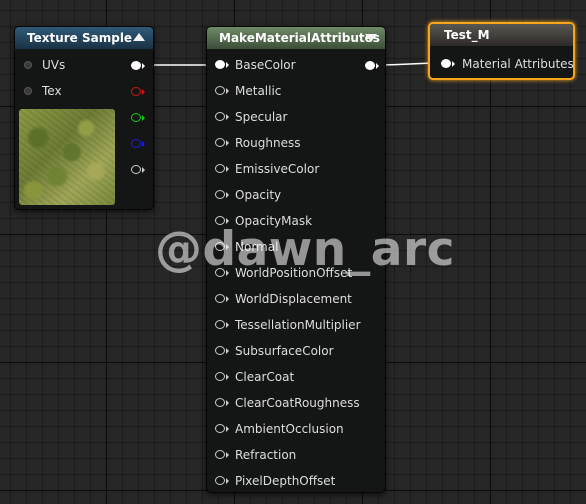  What do you see at coordinates (299, 38) in the screenshot?
I see `make-material-attributes-title: MakeMaterialAttributes` at bounding box center [299, 38].